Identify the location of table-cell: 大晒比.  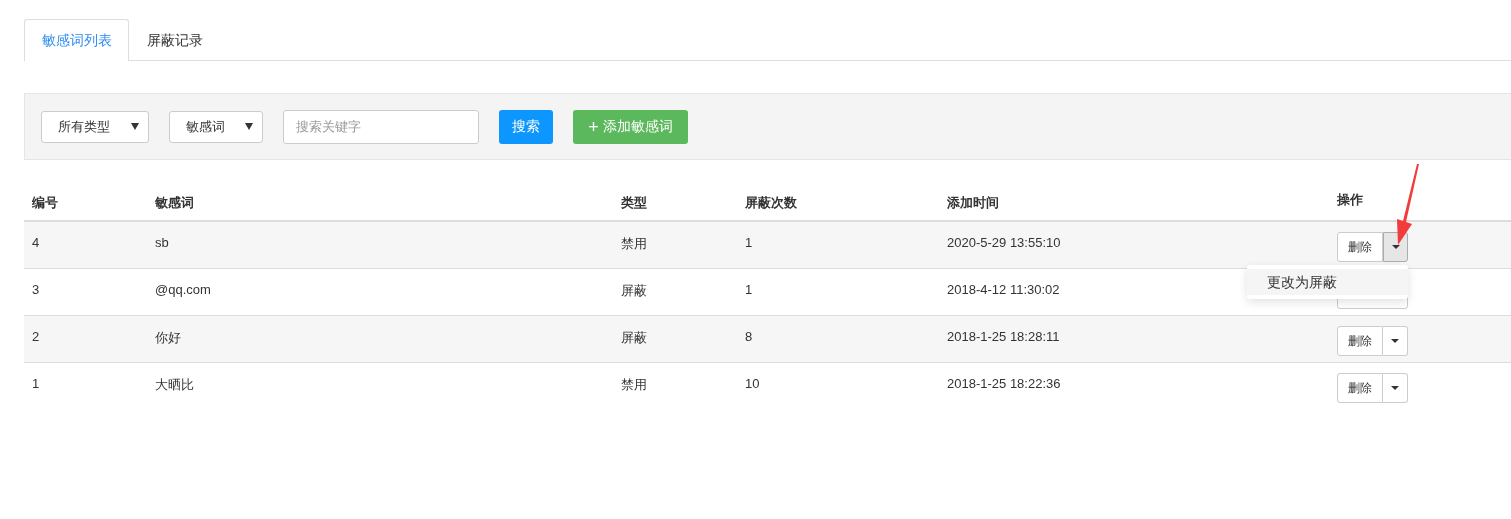
(174, 384).